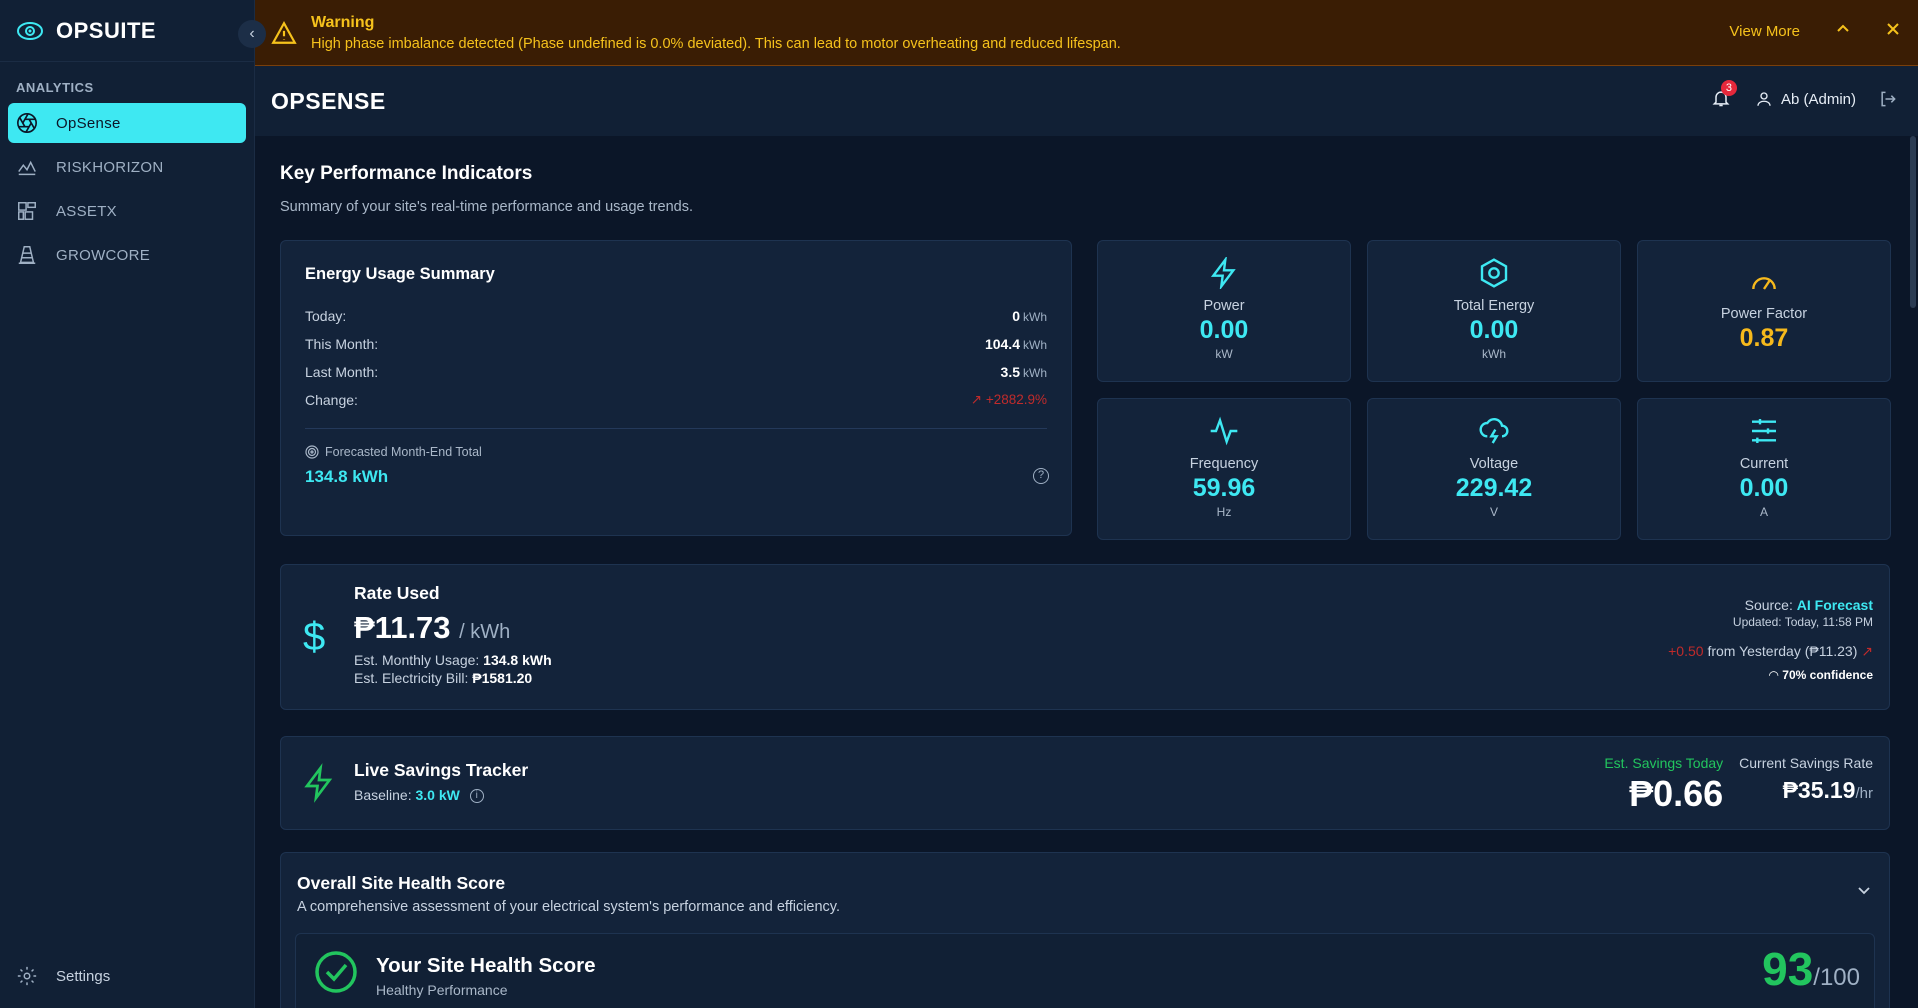  I want to click on rate-unit: / kWh, so click(485, 632).